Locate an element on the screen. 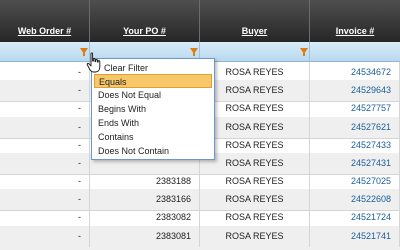  invoice-link: 24527757 is located at coordinates (355, 108).